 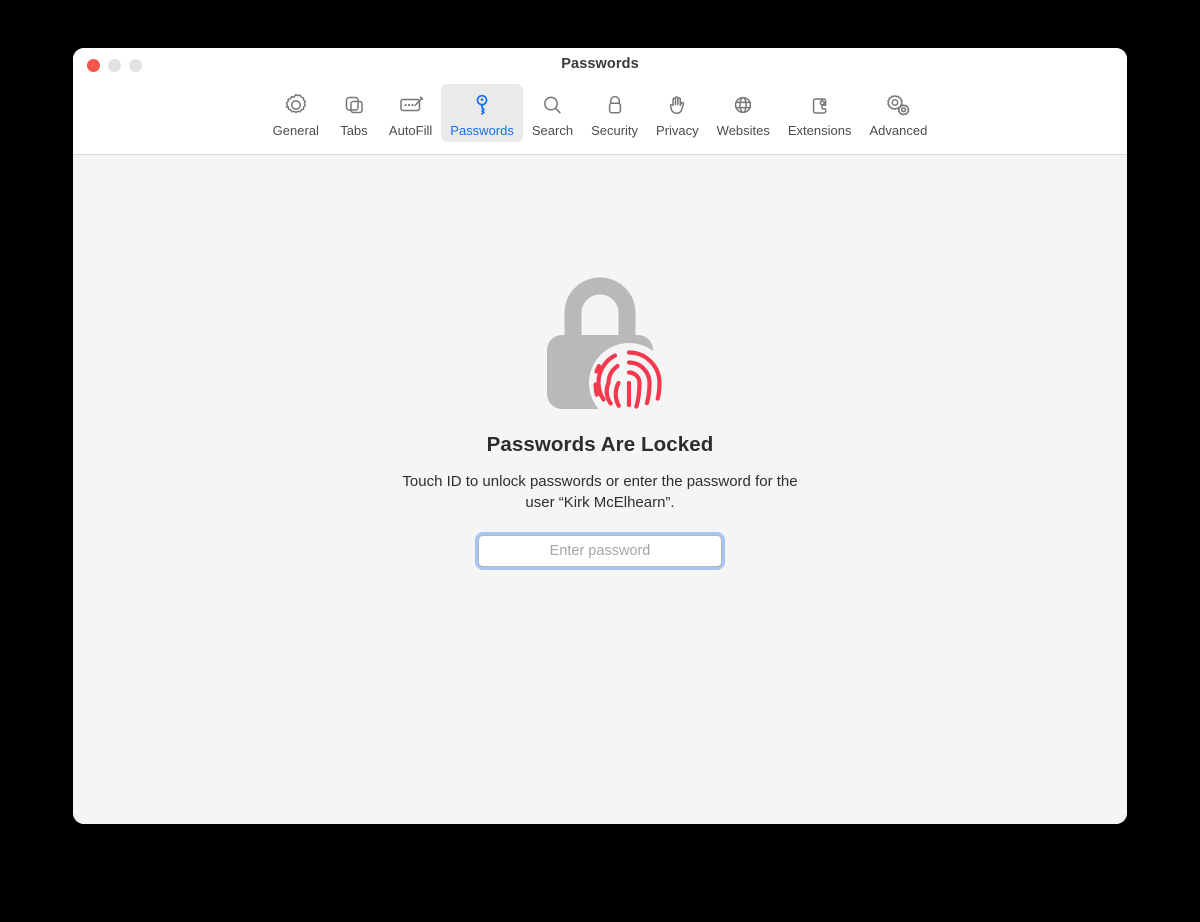 What do you see at coordinates (410, 130) in the screenshot?
I see `tab-autofill-label: AutoFill` at bounding box center [410, 130].